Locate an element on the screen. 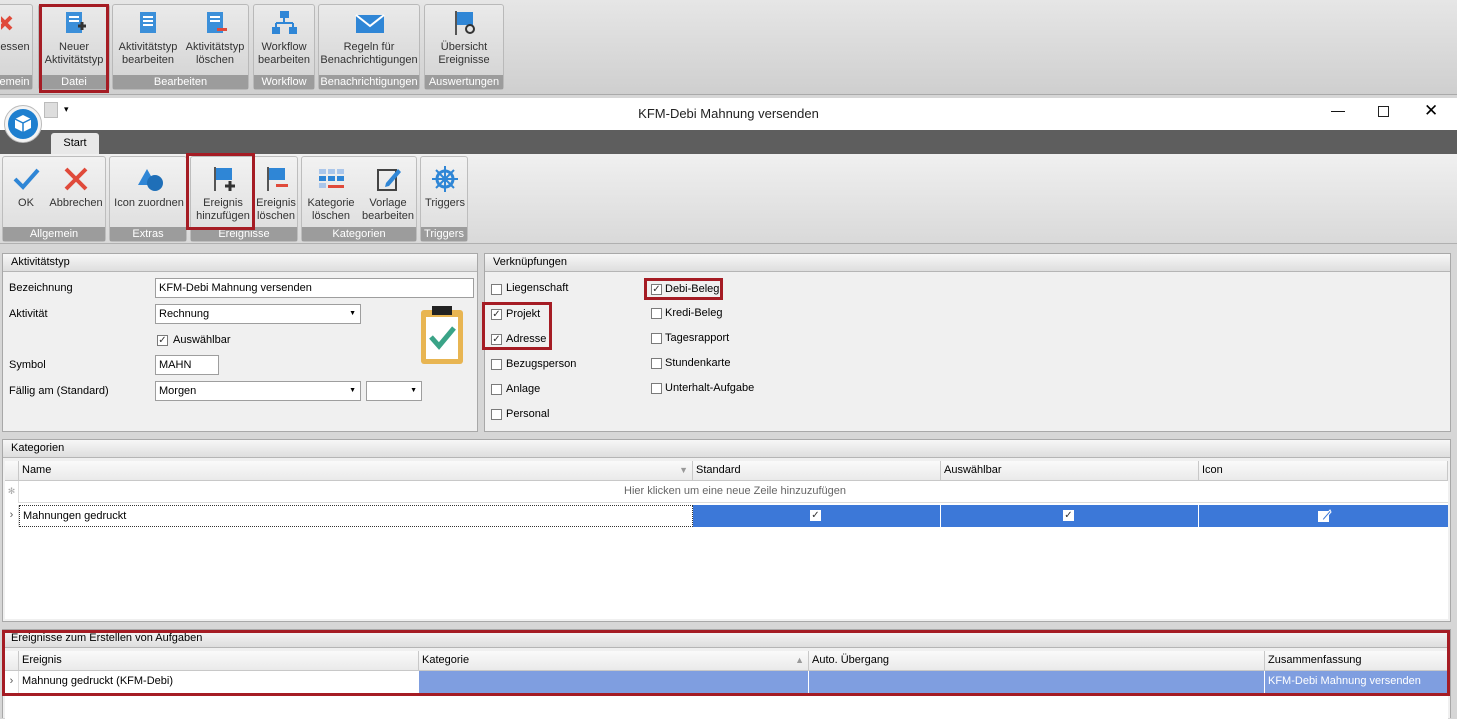  standard-checkbox: ✓ is located at coordinates (815, 515).